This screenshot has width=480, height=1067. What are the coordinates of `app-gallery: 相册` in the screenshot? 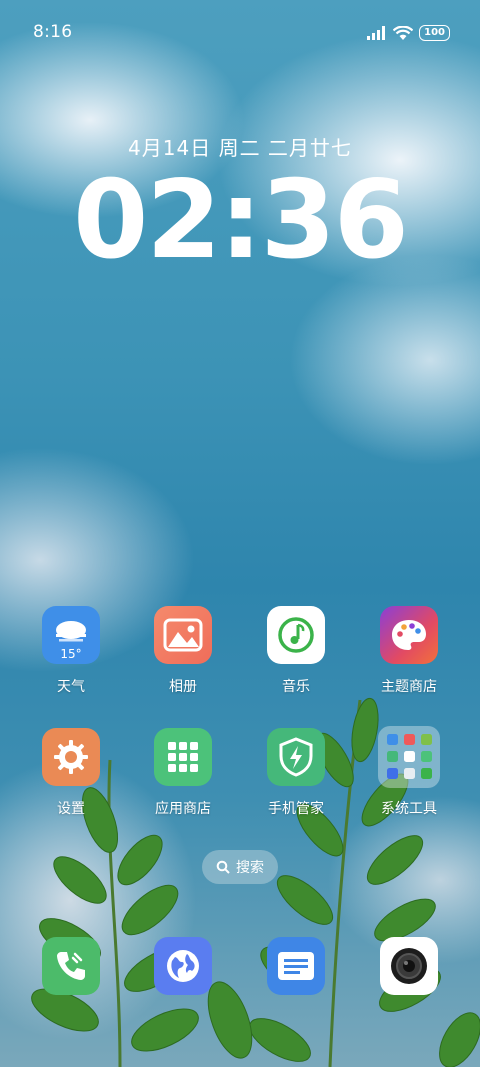 It's located at (183, 651).